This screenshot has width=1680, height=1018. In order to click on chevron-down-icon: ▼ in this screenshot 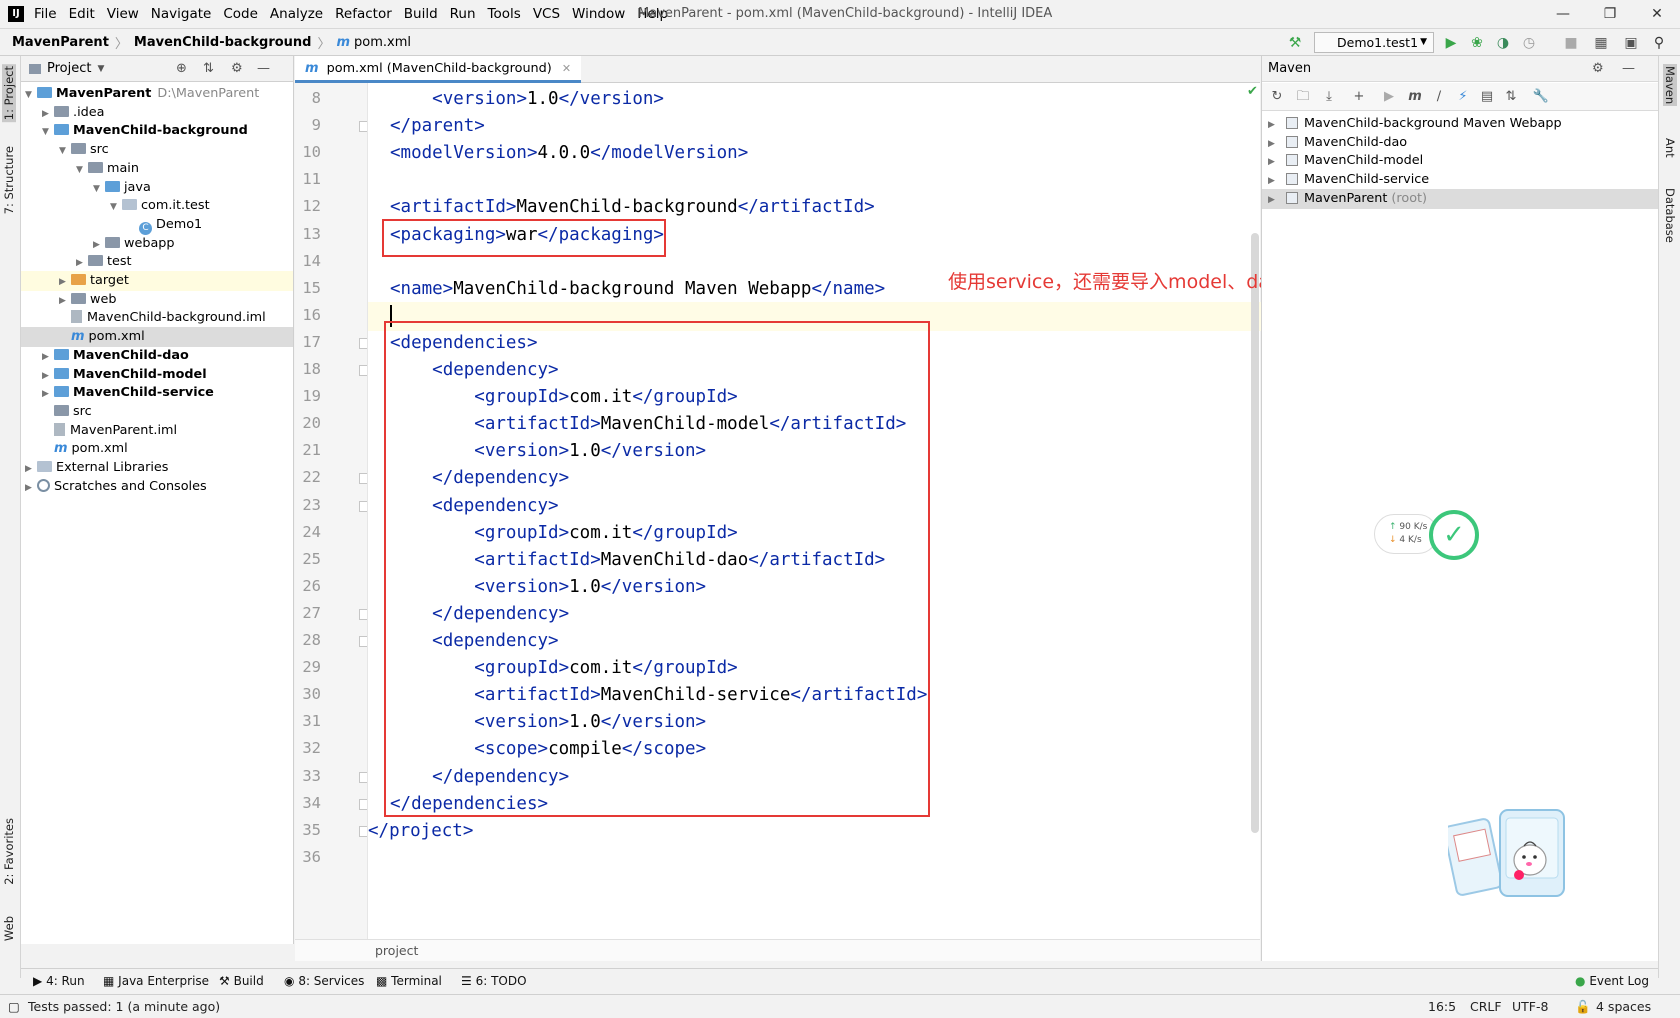, I will do `click(100, 69)`.